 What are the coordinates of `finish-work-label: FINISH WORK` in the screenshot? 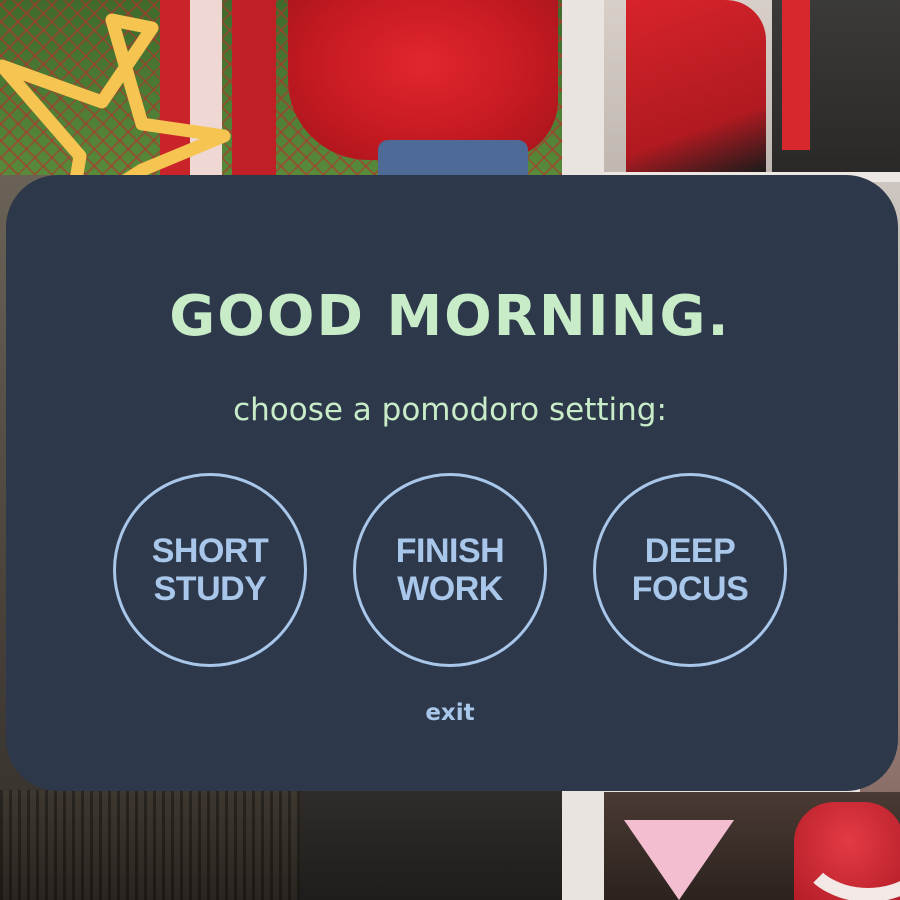 It's located at (450, 570).